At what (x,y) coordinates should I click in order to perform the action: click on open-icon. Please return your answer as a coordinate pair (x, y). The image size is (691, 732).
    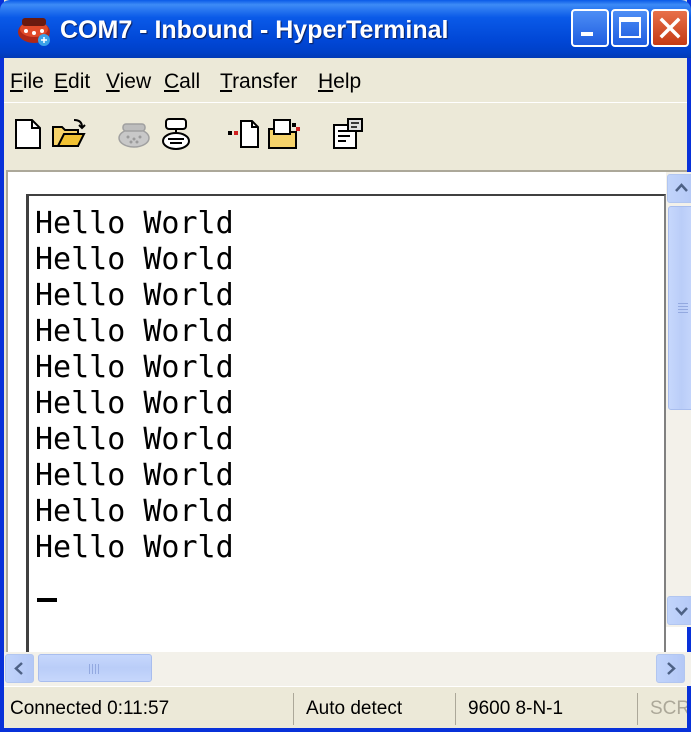
    Looking at the image, I should click on (68, 134).